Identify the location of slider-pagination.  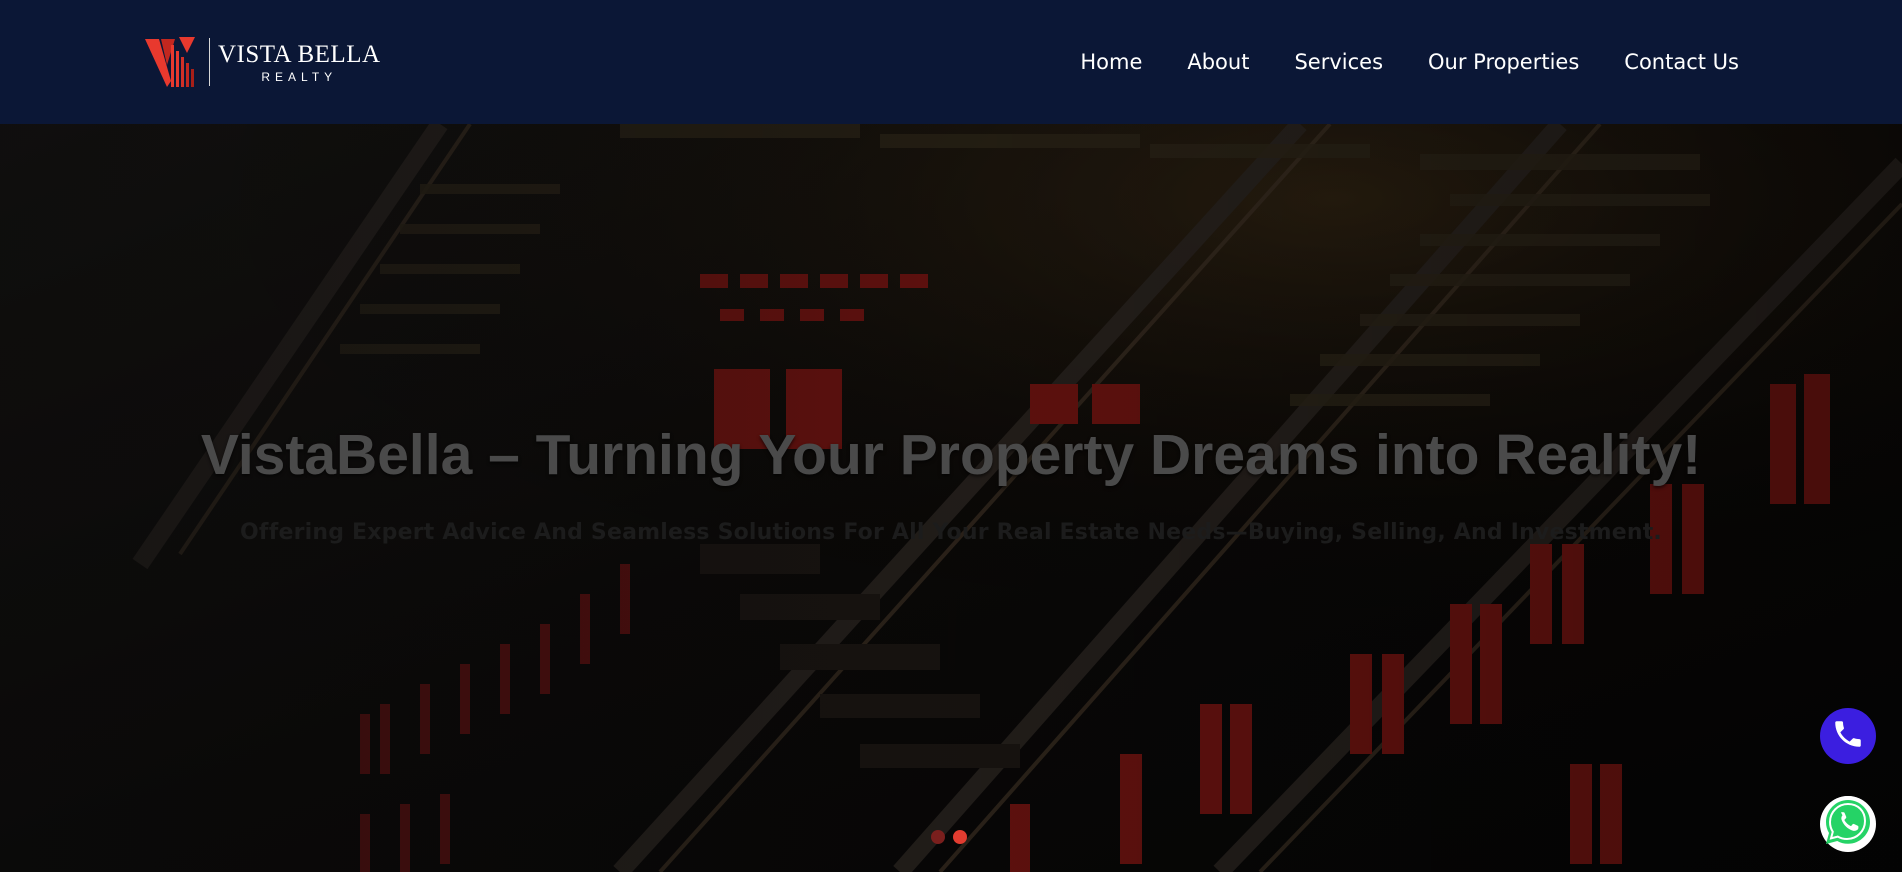
(949, 837).